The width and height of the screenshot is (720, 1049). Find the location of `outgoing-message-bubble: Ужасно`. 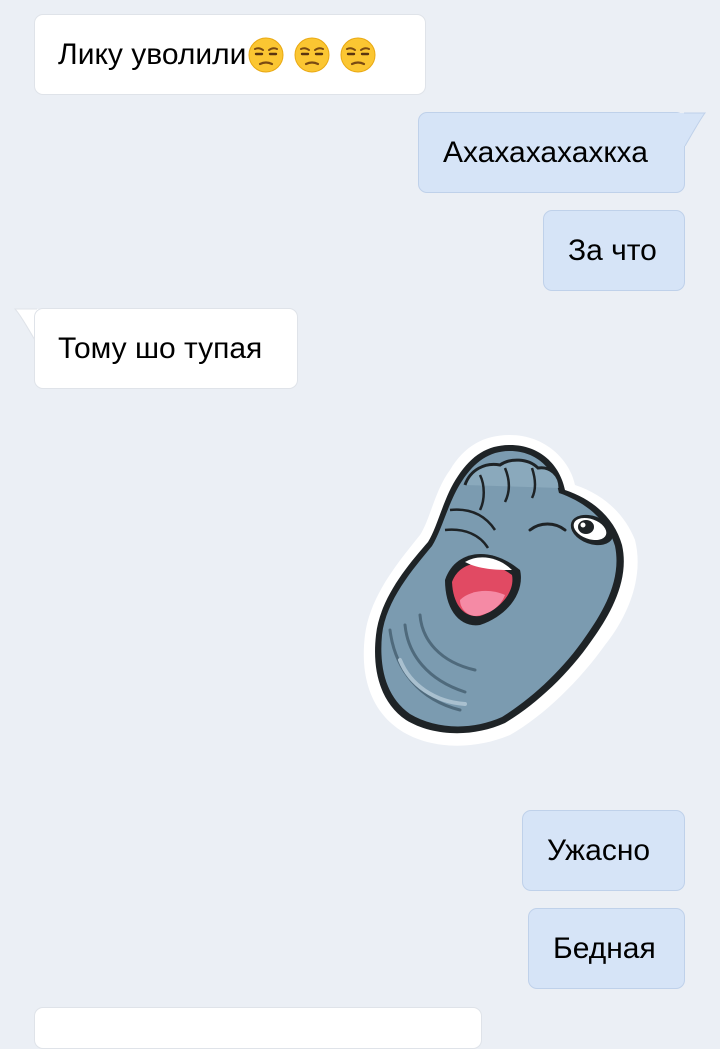

outgoing-message-bubble: Ужасно is located at coordinates (603, 850).